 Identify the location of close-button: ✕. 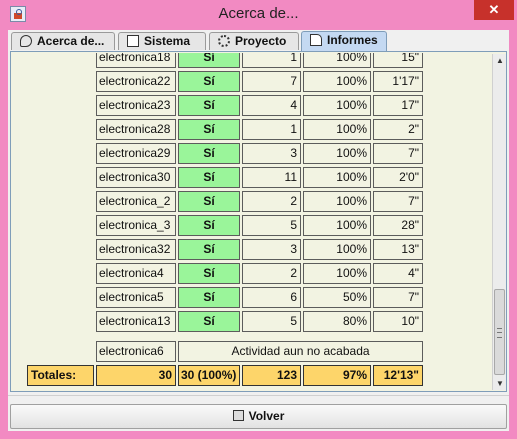
(494, 10).